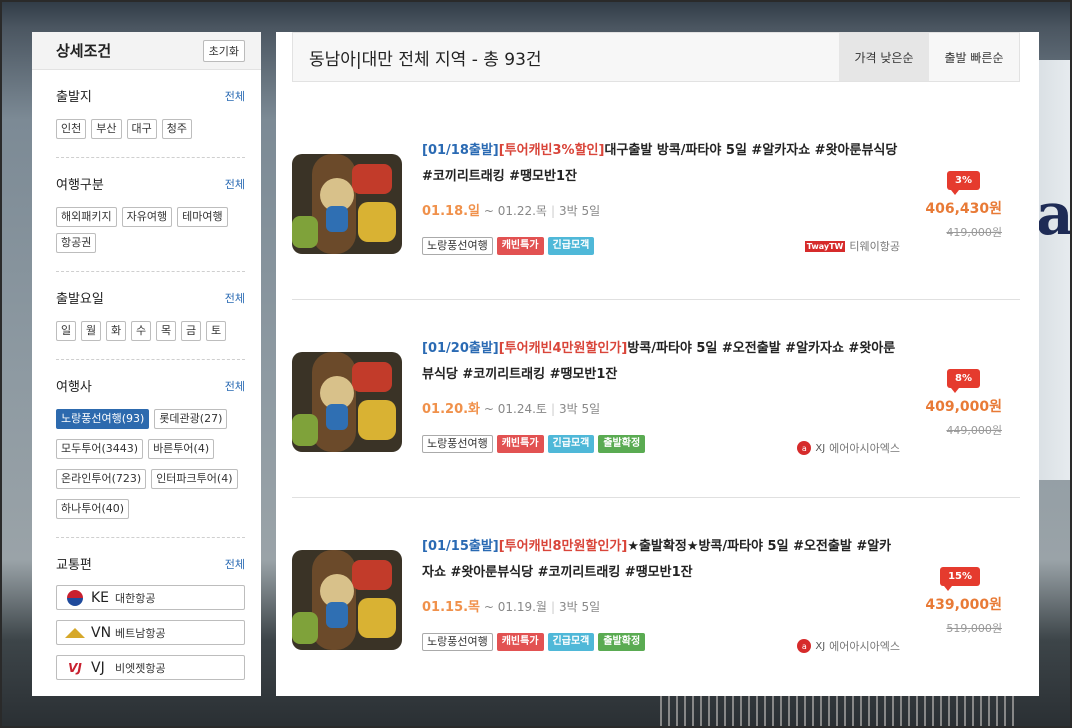 This screenshot has height=728, width=1072. Describe the element at coordinates (511, 607) in the screenshot. I see `travel-dates: 01.15.목 ~ 01.19.월 | 3박 5일` at that location.